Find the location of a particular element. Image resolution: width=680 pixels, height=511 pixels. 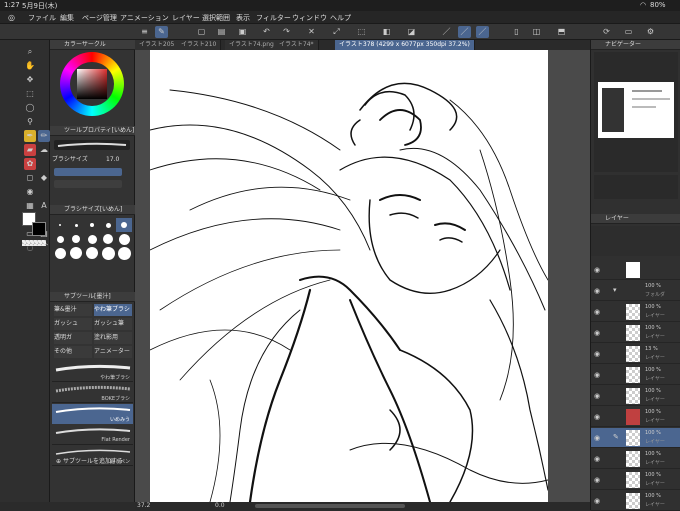

window-icon: ▭ is located at coordinates (628, 32).